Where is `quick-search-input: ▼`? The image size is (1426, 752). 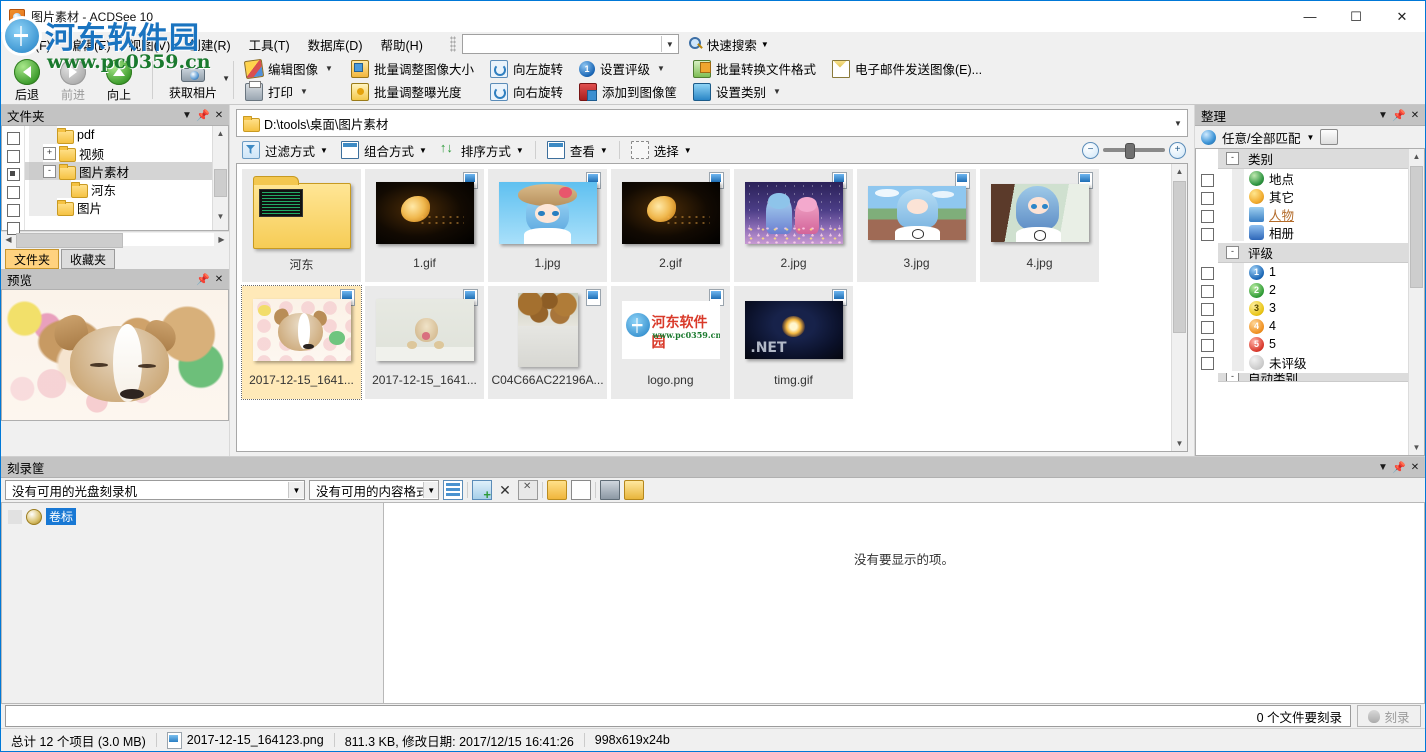 quick-search-input: ▼ is located at coordinates (570, 44).